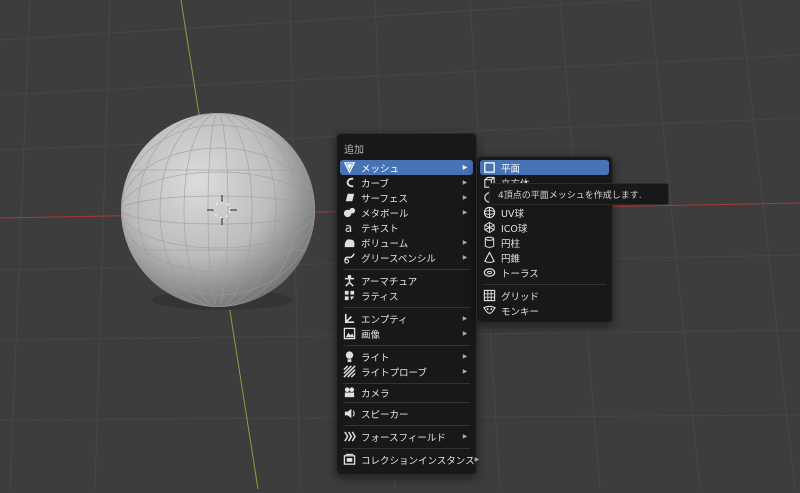 The image size is (800, 493). What do you see at coordinates (418, 461) in the screenshot?
I see `menu-item-label: コレクションインスタンス` at bounding box center [418, 461].